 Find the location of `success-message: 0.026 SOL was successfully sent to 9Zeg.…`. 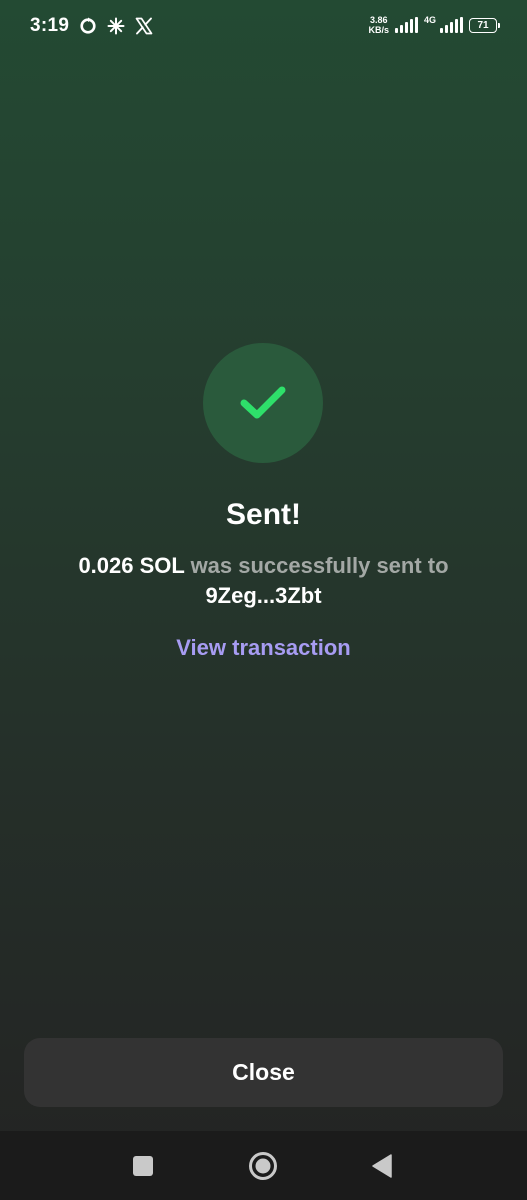

success-message: 0.026 SOL was successfully sent to 9Zeg.… is located at coordinates (263, 581).